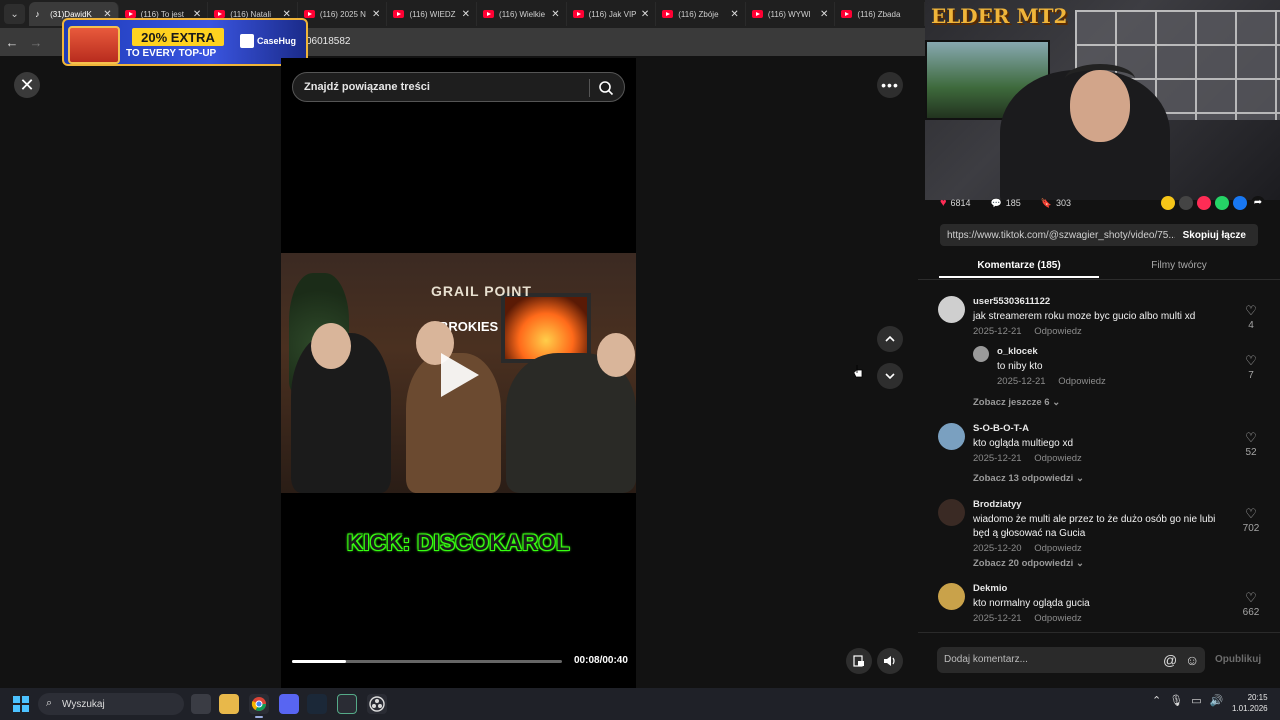 This screenshot has width=1280, height=720. What do you see at coordinates (289, 704) in the screenshot?
I see `discord-icon` at bounding box center [289, 704].